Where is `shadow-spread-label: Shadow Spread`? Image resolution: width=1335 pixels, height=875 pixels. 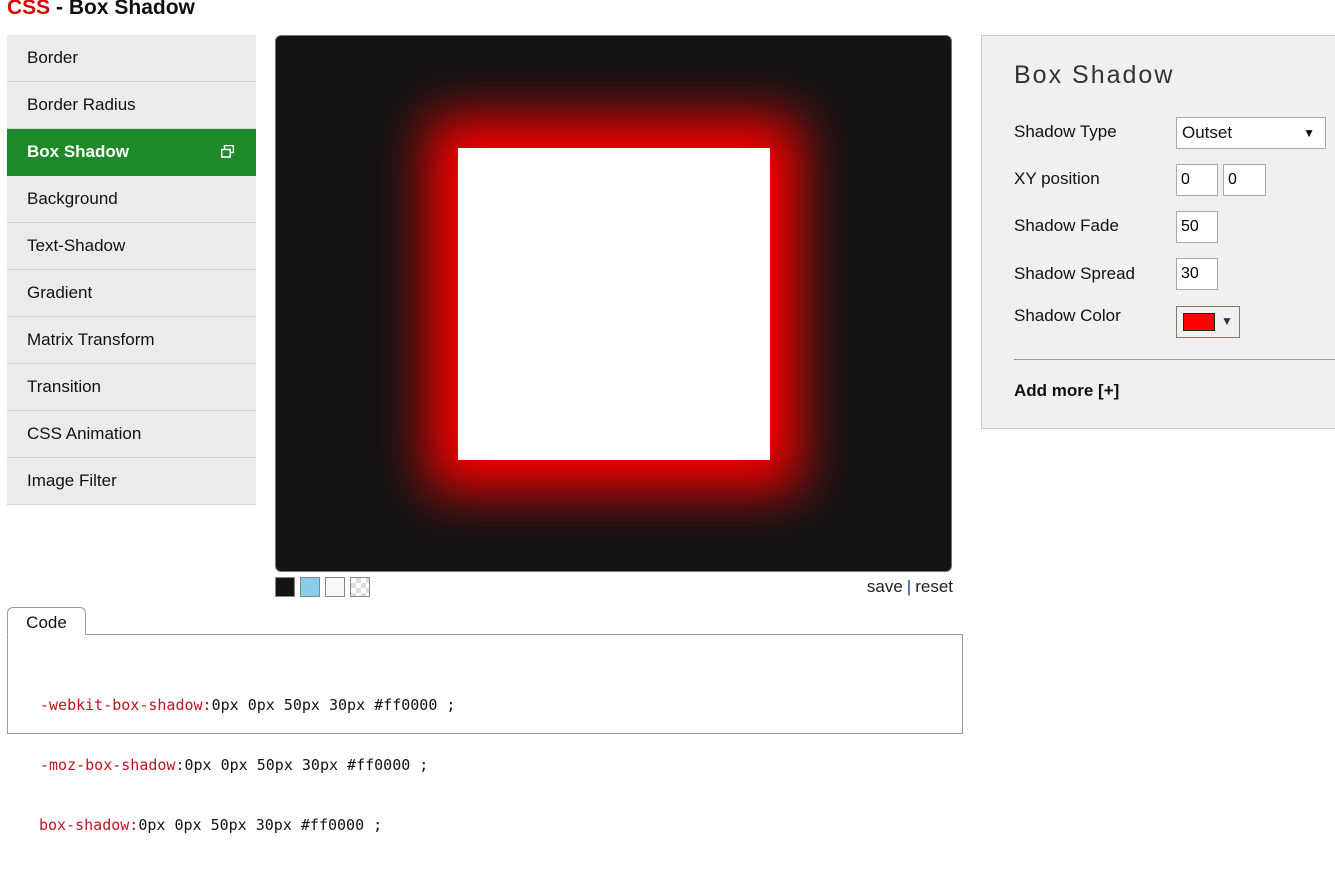
shadow-spread-label: Shadow Spread is located at coordinates (1074, 273).